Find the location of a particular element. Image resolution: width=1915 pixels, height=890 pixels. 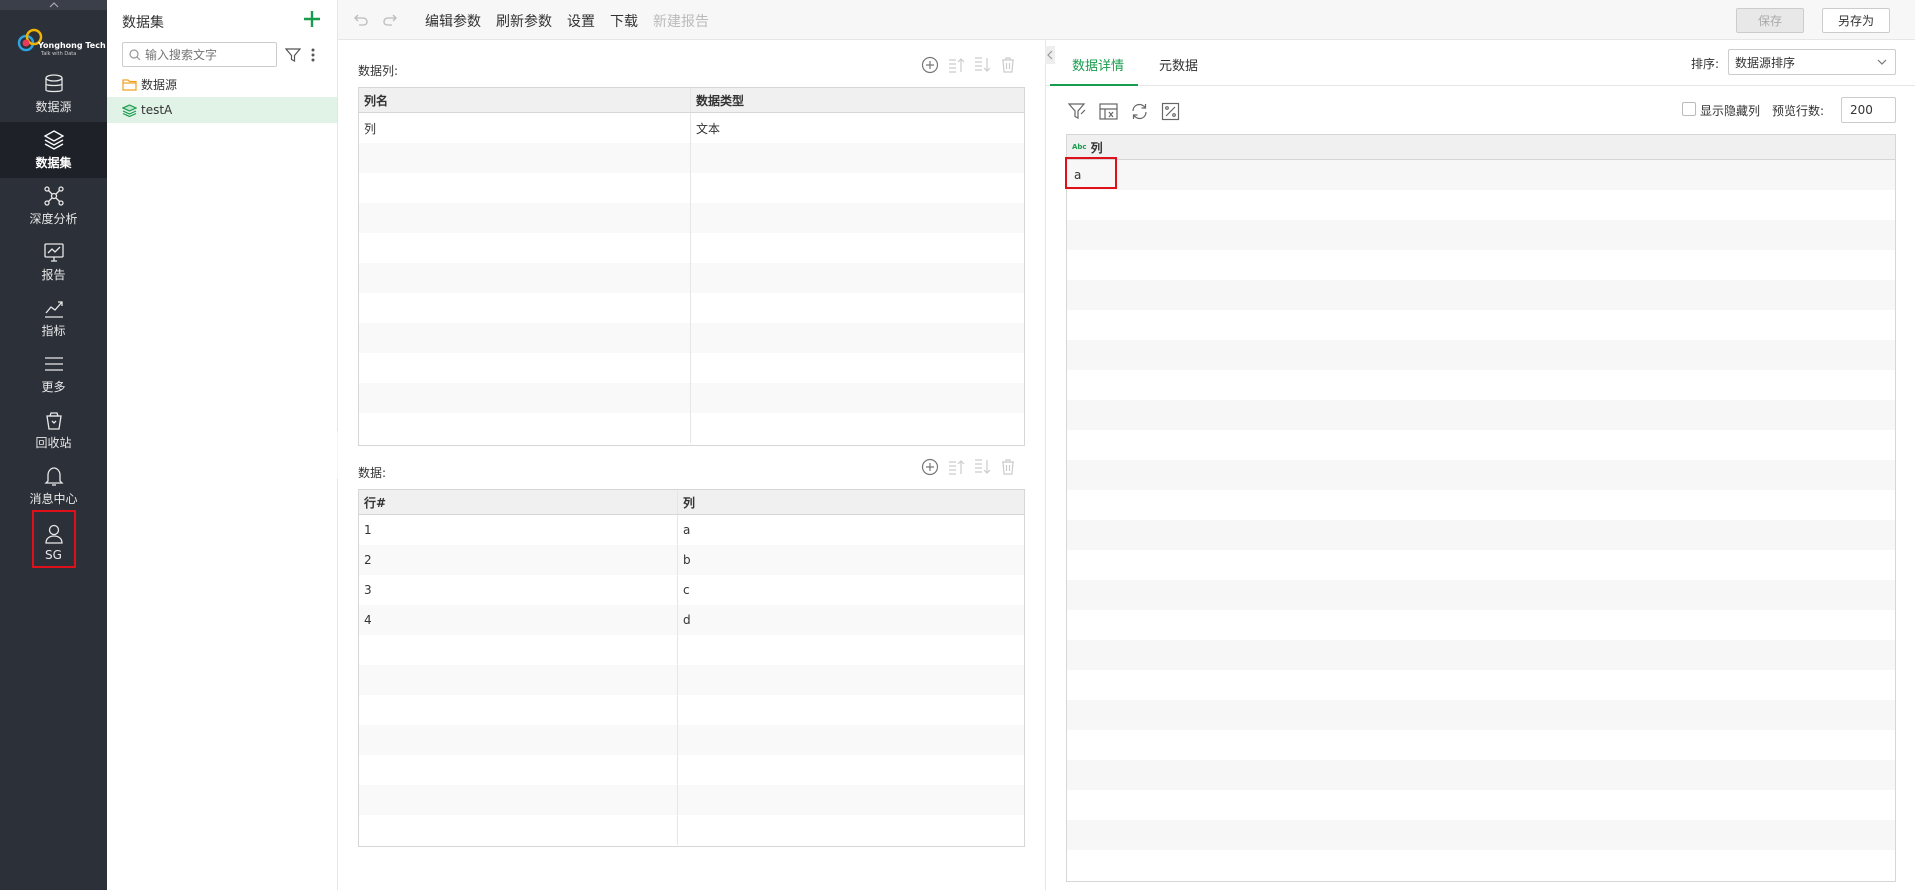

app-logo: Yonghong Tech Talk with Data is located at coordinates (60, 41).